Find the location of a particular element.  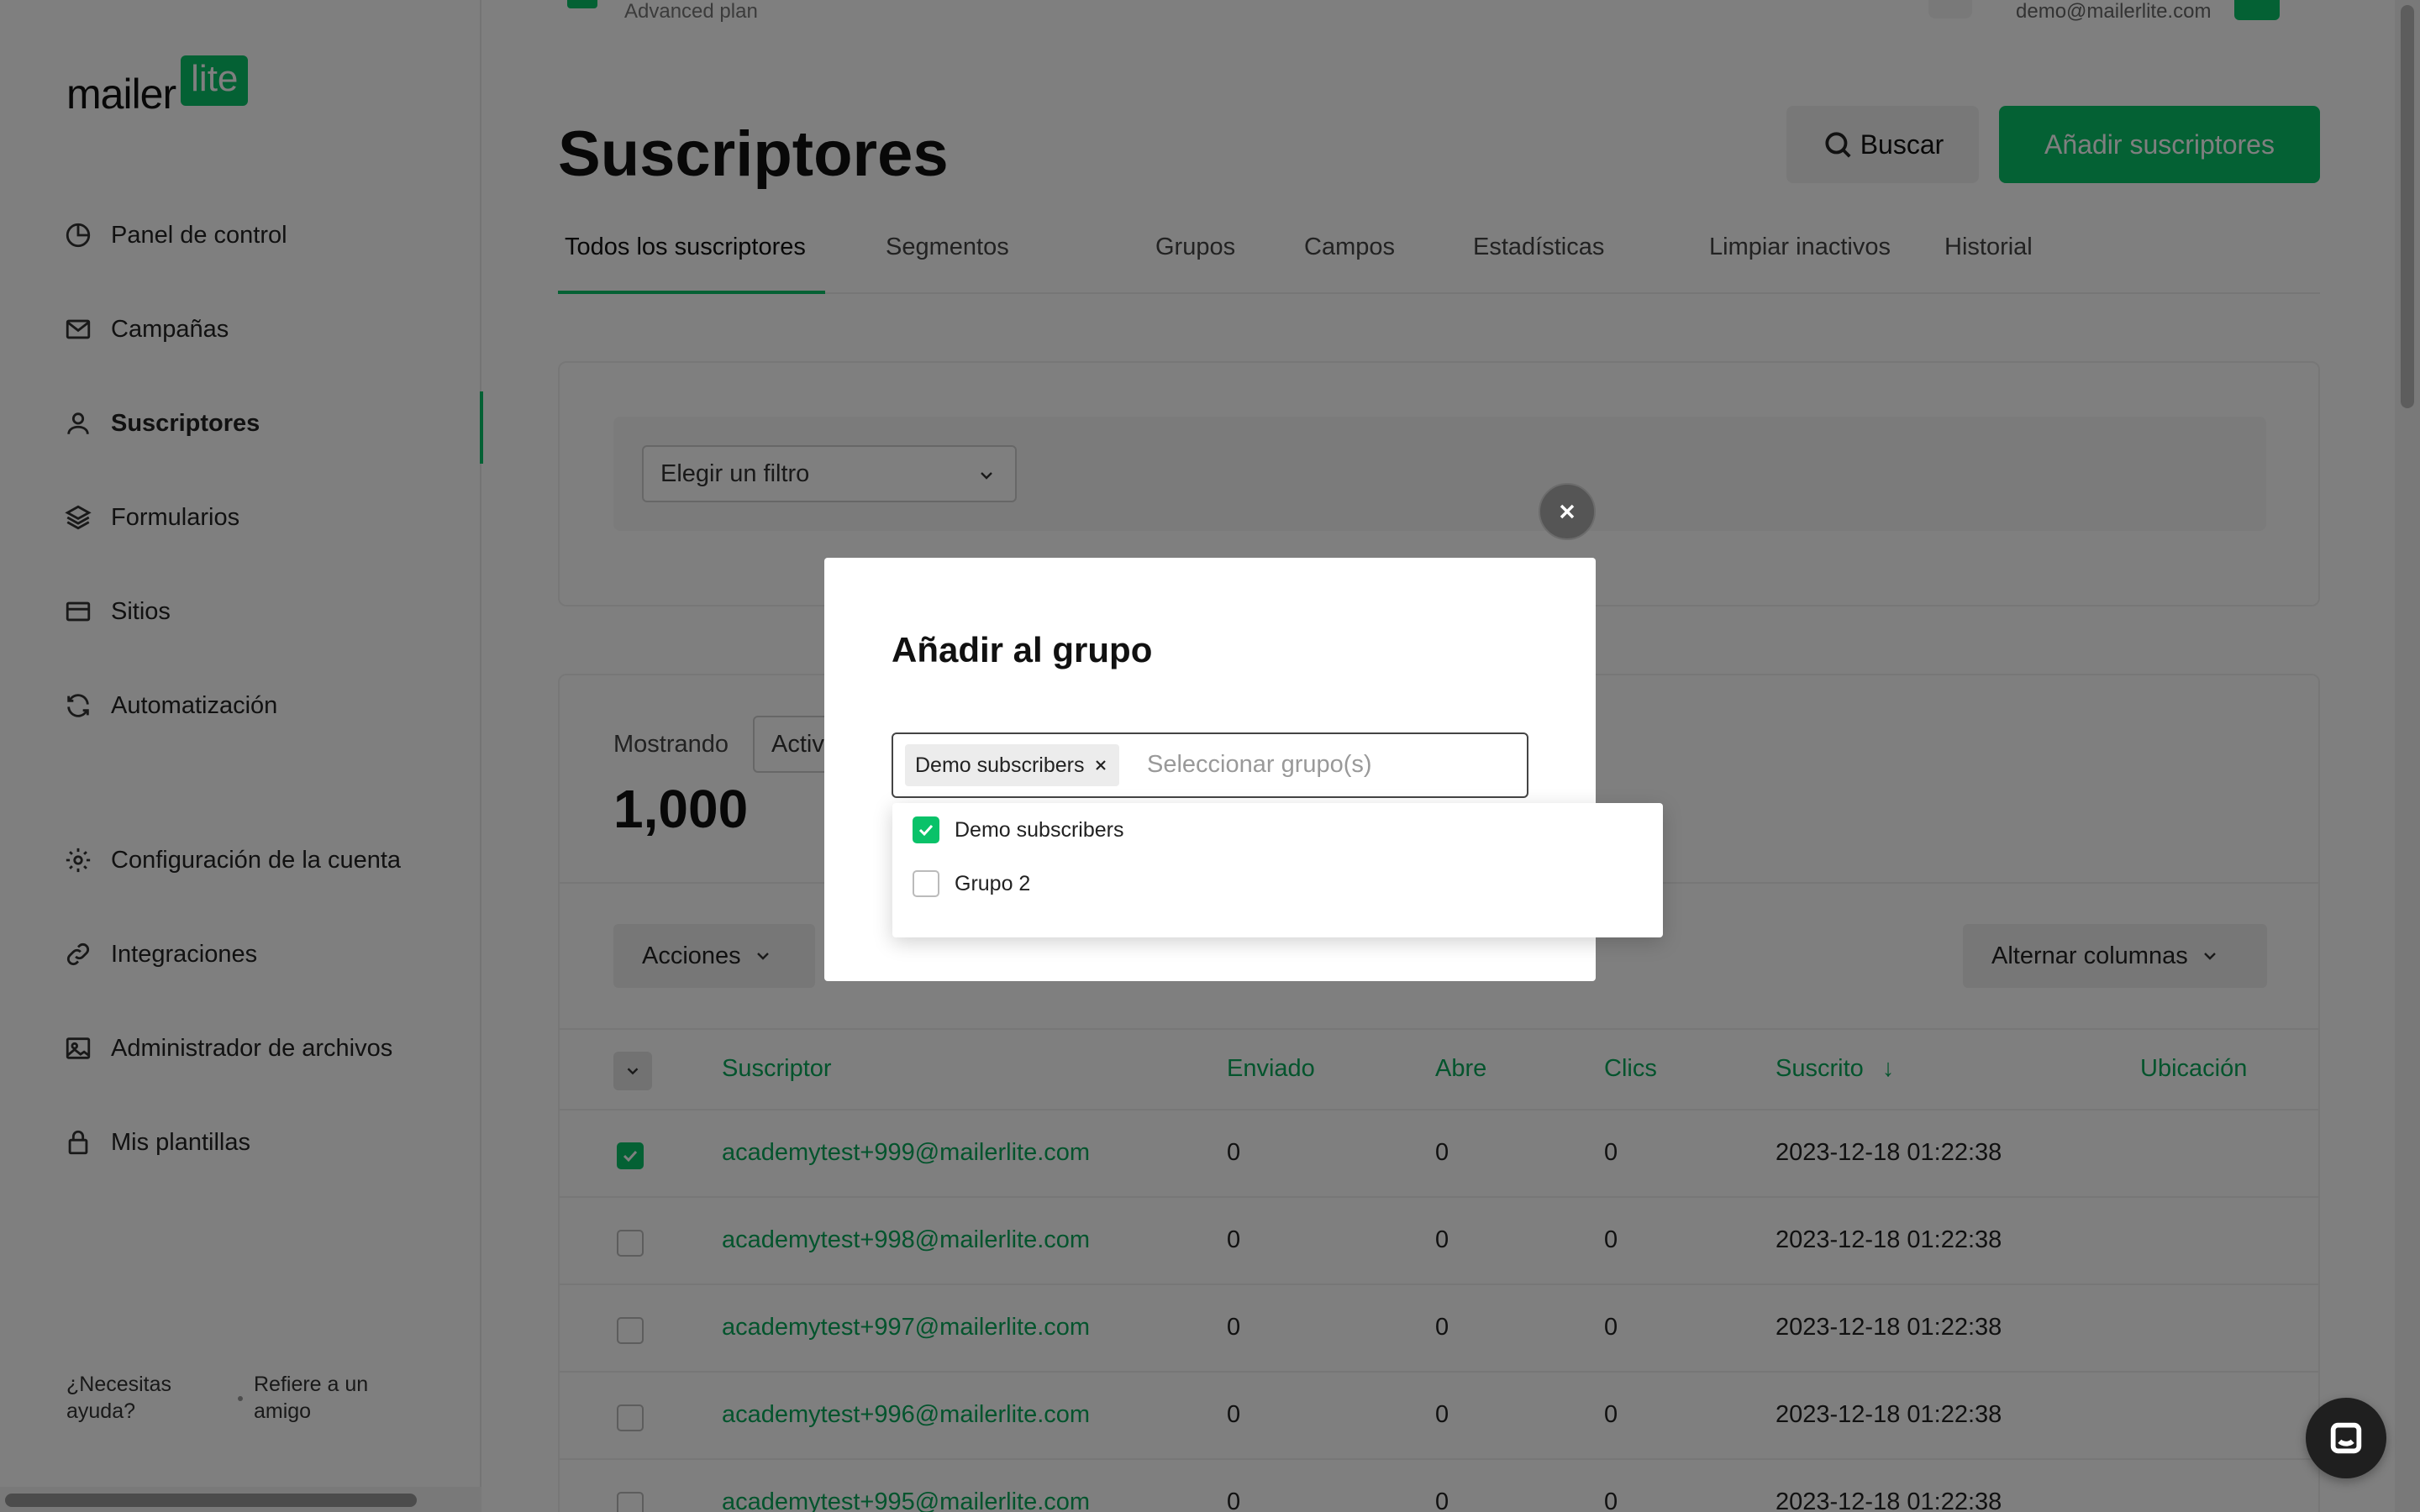

group-option-demo-subscribers: Demo subscribers is located at coordinates (1018, 829).